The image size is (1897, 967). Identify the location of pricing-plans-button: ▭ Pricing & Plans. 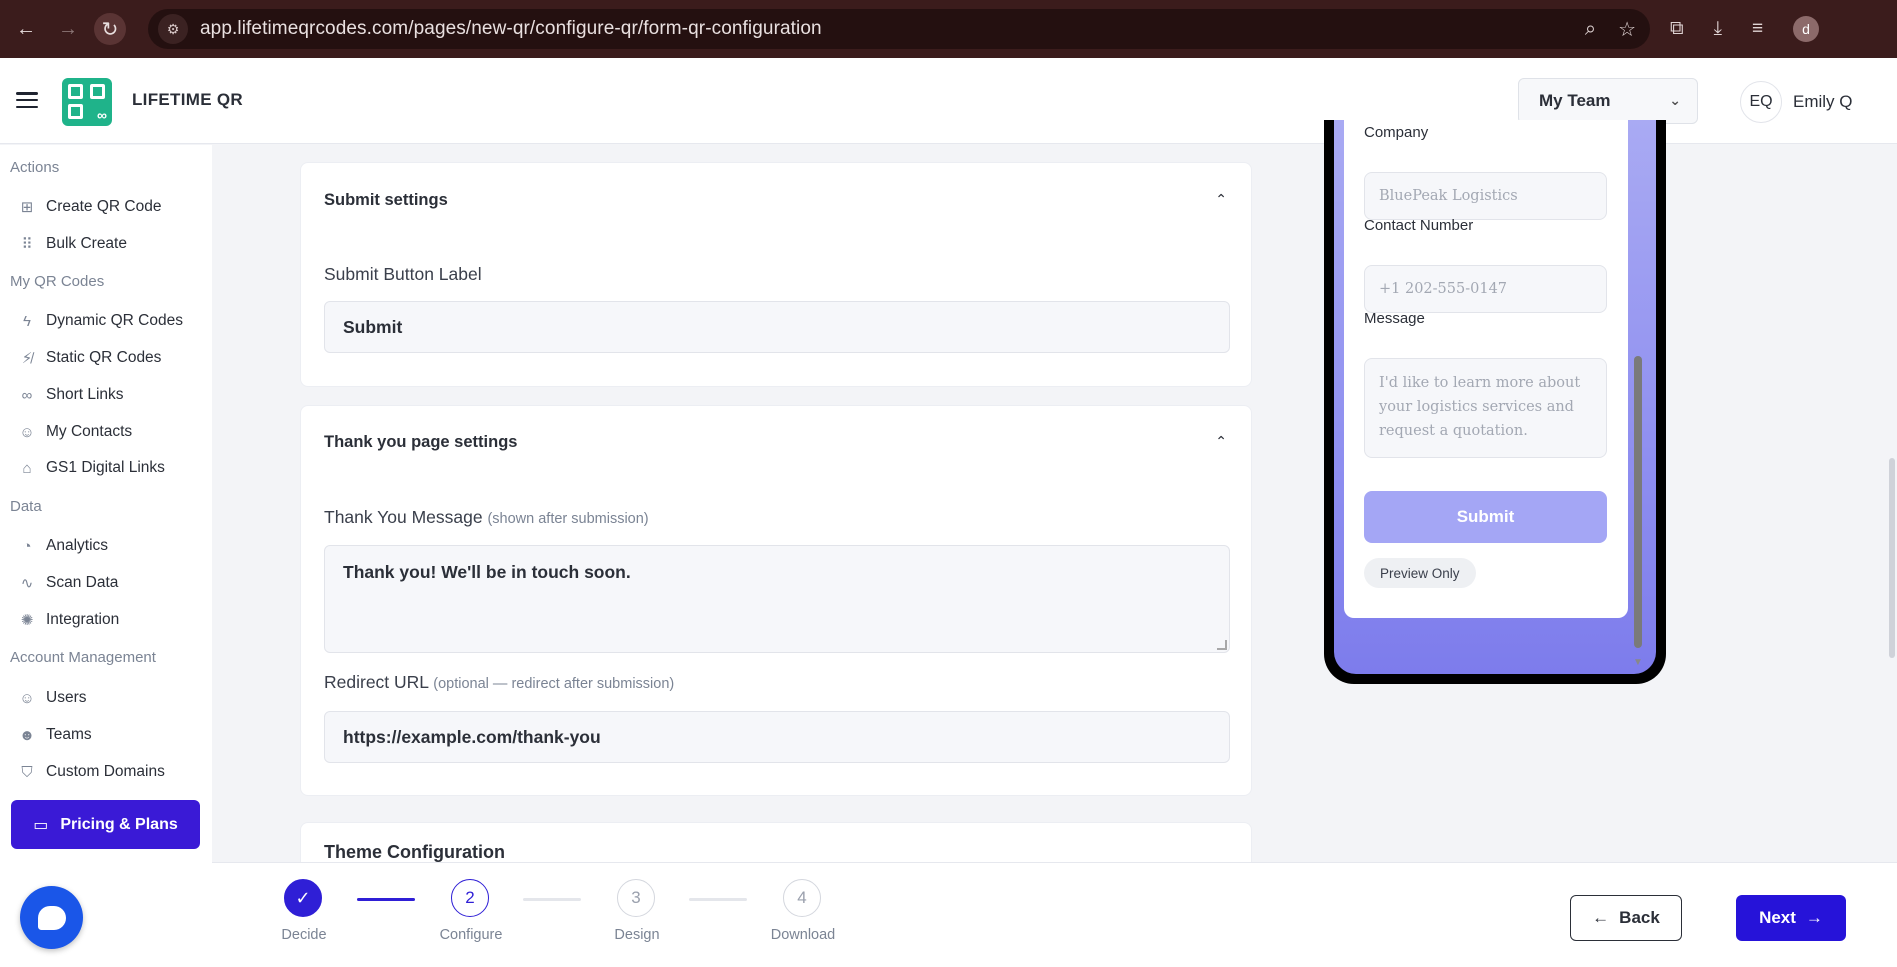
(105, 824).